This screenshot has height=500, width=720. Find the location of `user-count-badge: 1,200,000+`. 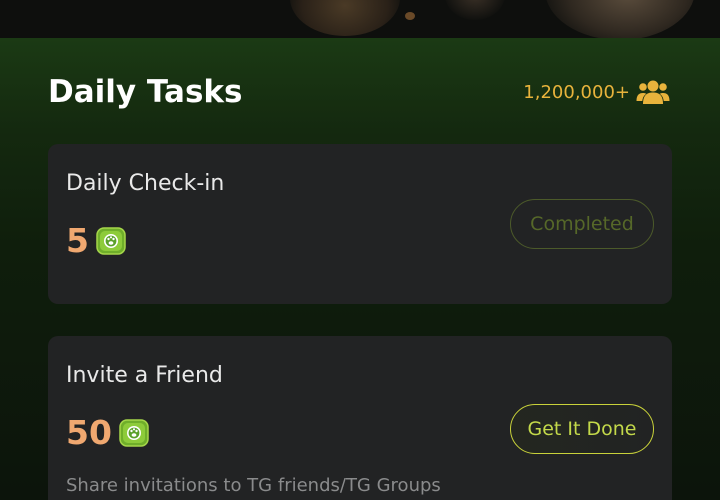

user-count-badge: 1,200,000+ is located at coordinates (596, 92).